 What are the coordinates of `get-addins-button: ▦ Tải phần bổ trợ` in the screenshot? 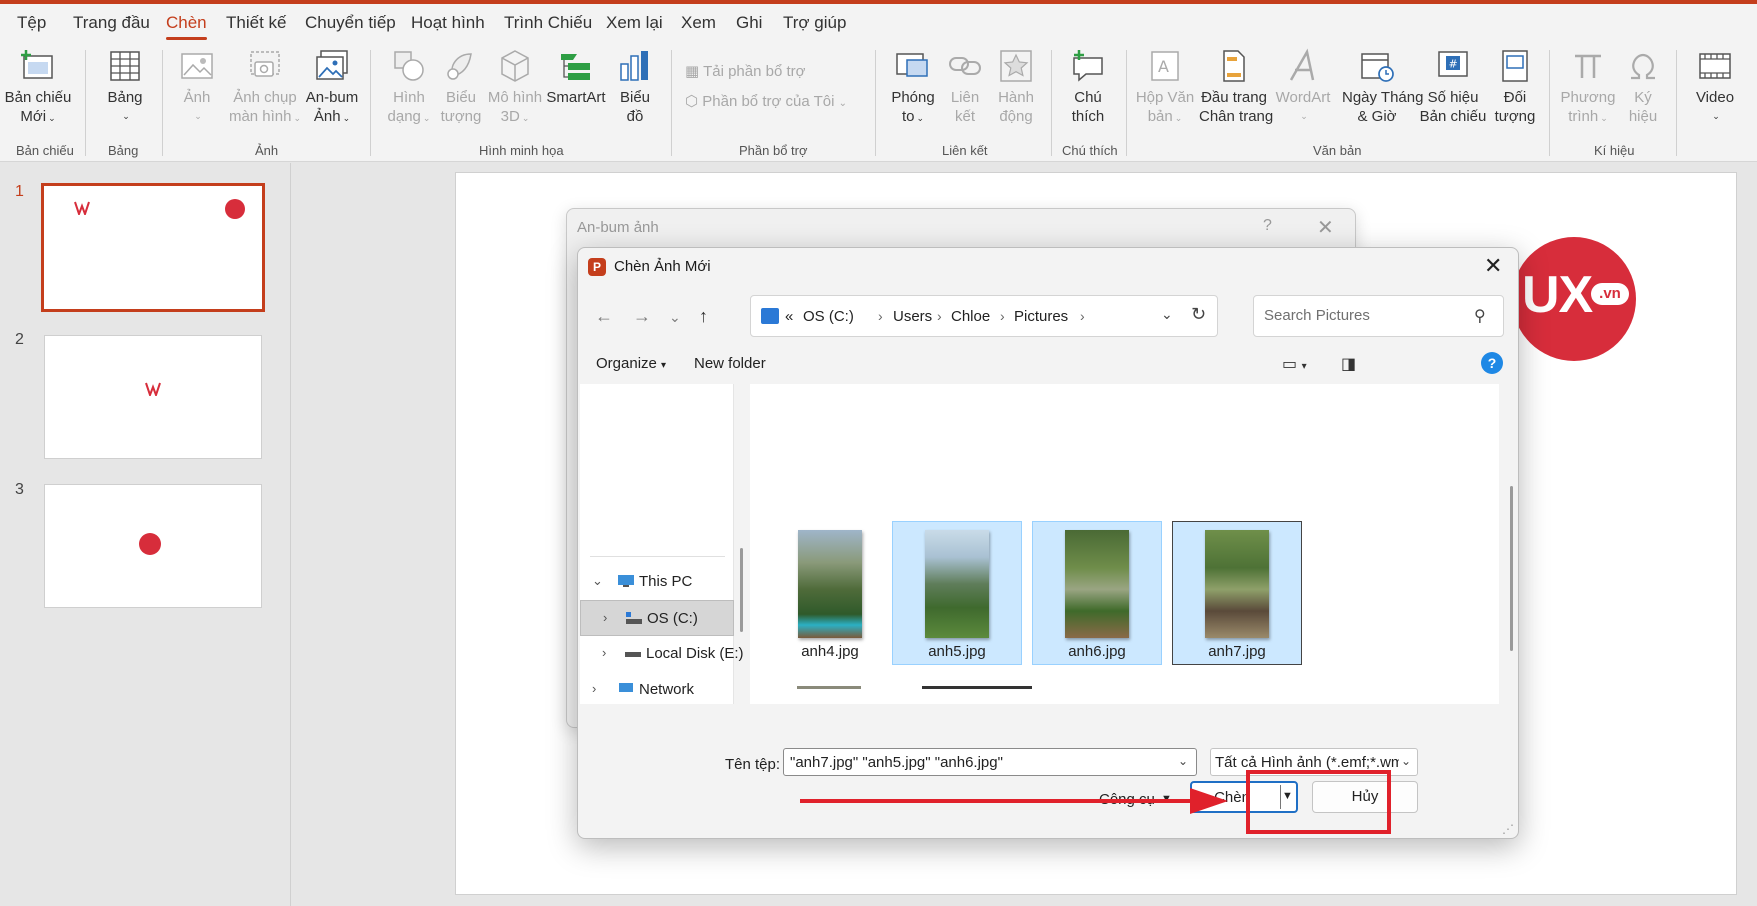 It's located at (745, 71).